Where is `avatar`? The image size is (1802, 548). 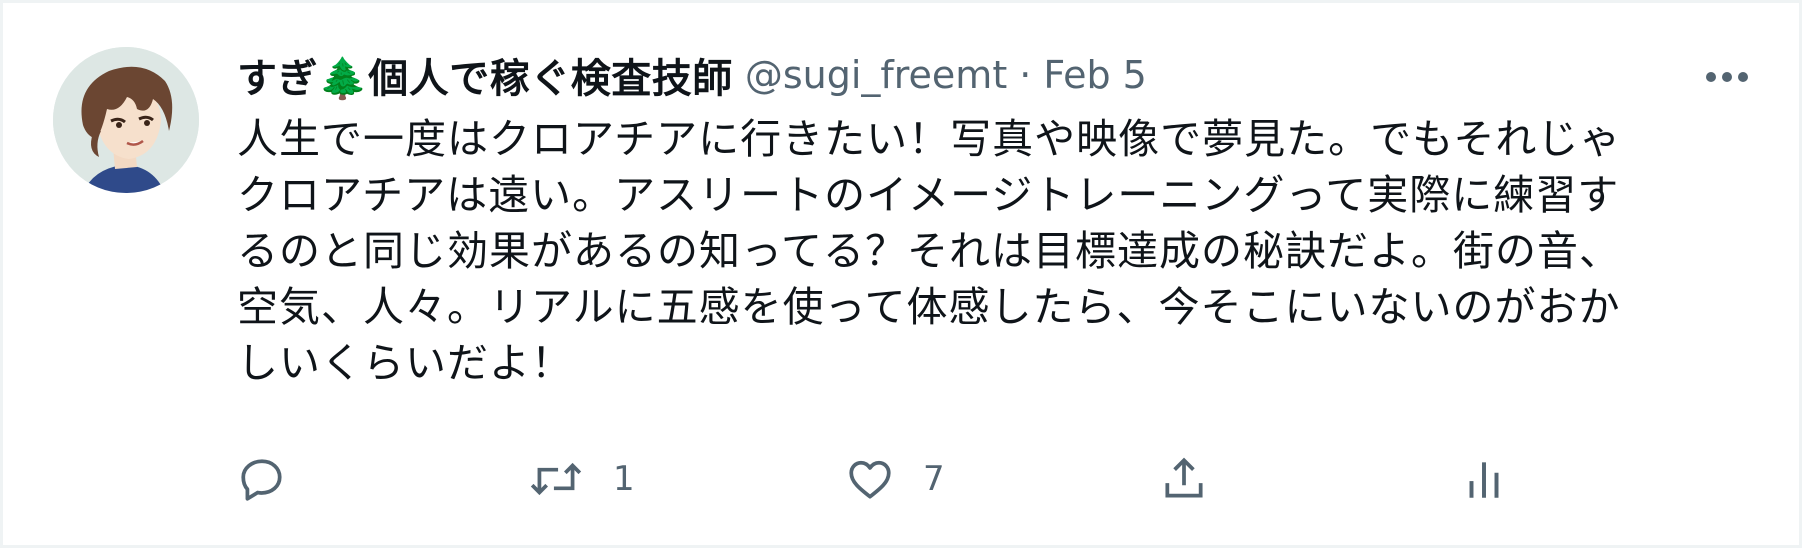
avatar is located at coordinates (126, 120).